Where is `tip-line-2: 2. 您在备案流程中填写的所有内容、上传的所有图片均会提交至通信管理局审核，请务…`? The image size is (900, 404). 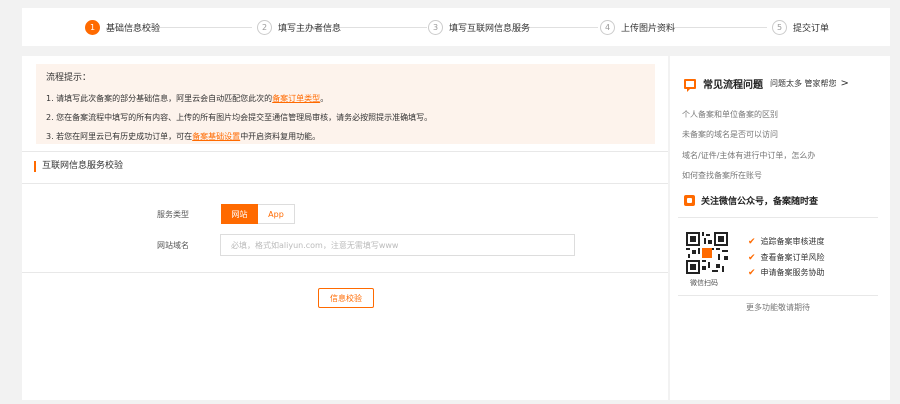 tip-line-2: 2. 您在备案流程中填写的所有内容、上传的所有图片均会提交至通信管理局审核，请务… is located at coordinates (239, 117).